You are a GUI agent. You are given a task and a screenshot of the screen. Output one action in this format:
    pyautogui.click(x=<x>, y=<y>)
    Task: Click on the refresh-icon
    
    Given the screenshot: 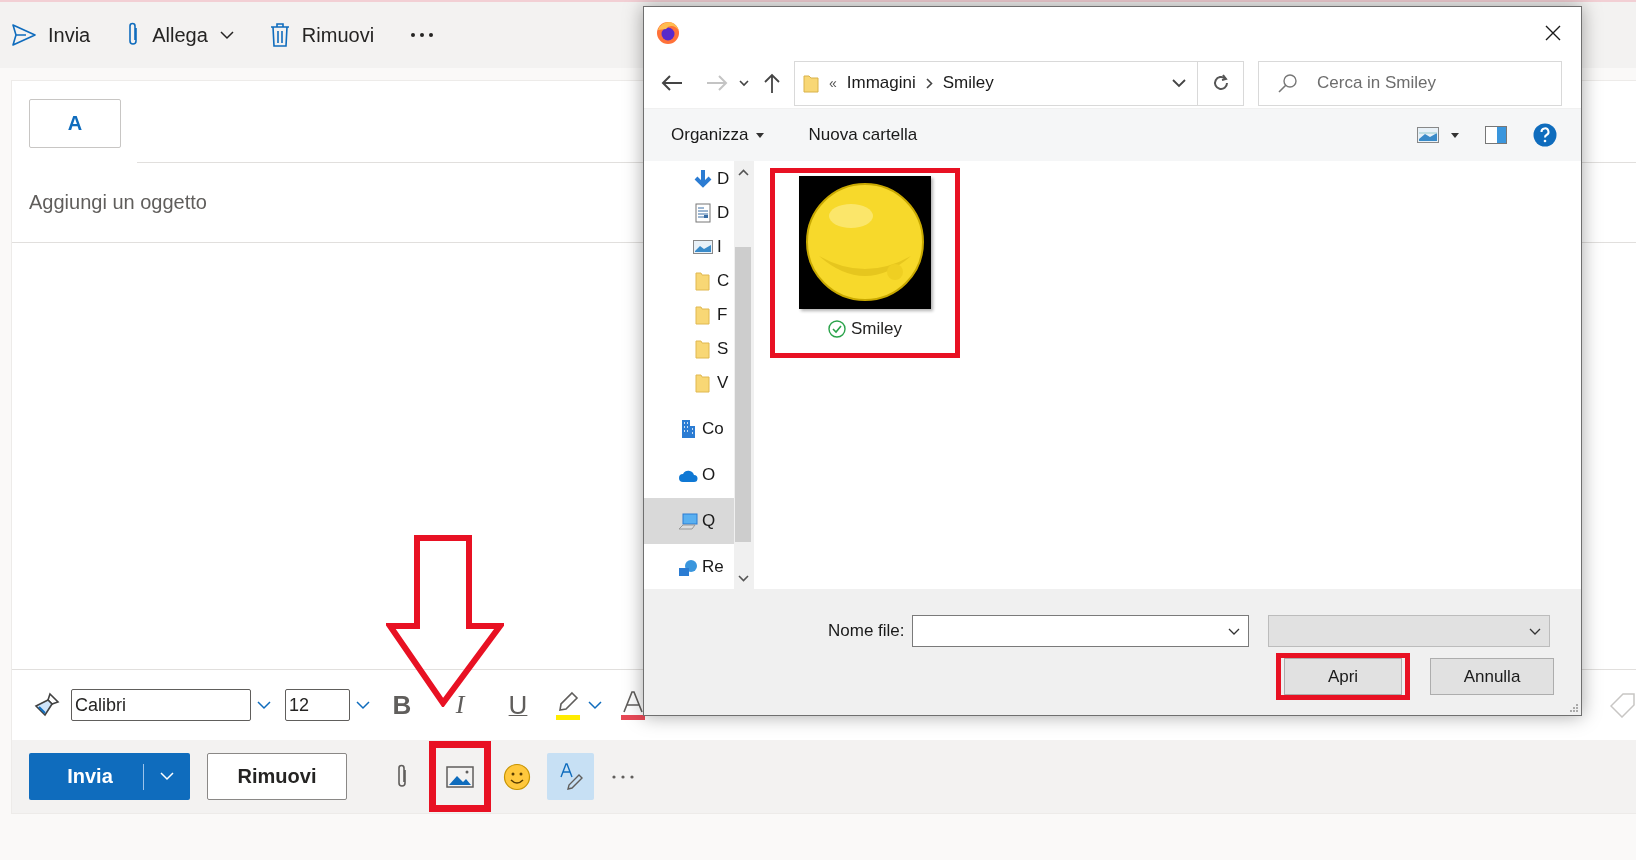 What is the action you would take?
    pyautogui.click(x=1220, y=83)
    